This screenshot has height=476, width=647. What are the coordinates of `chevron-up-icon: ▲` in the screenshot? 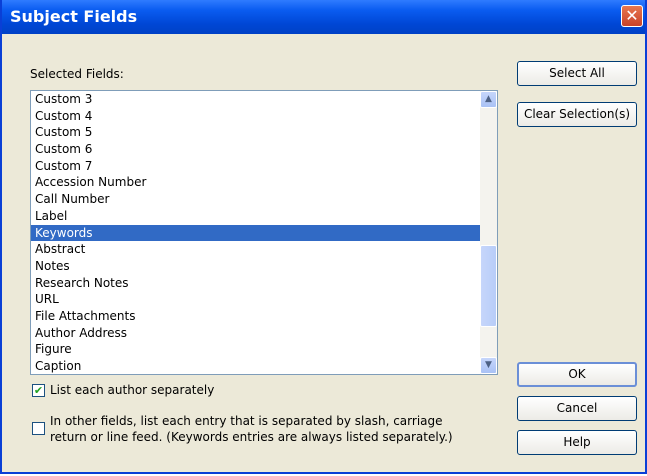 It's located at (488, 99).